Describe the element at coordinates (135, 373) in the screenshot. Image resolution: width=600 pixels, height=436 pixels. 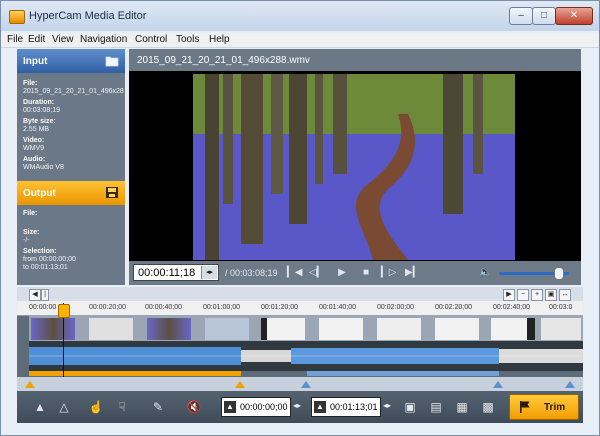
I see `selected-range` at that location.